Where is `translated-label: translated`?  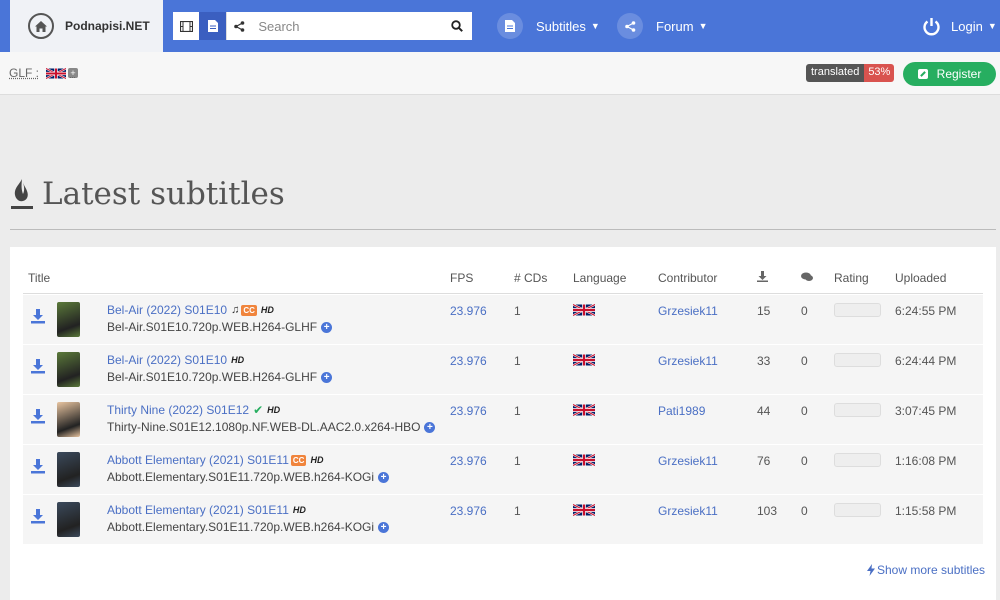
translated-label: translated is located at coordinates (835, 73).